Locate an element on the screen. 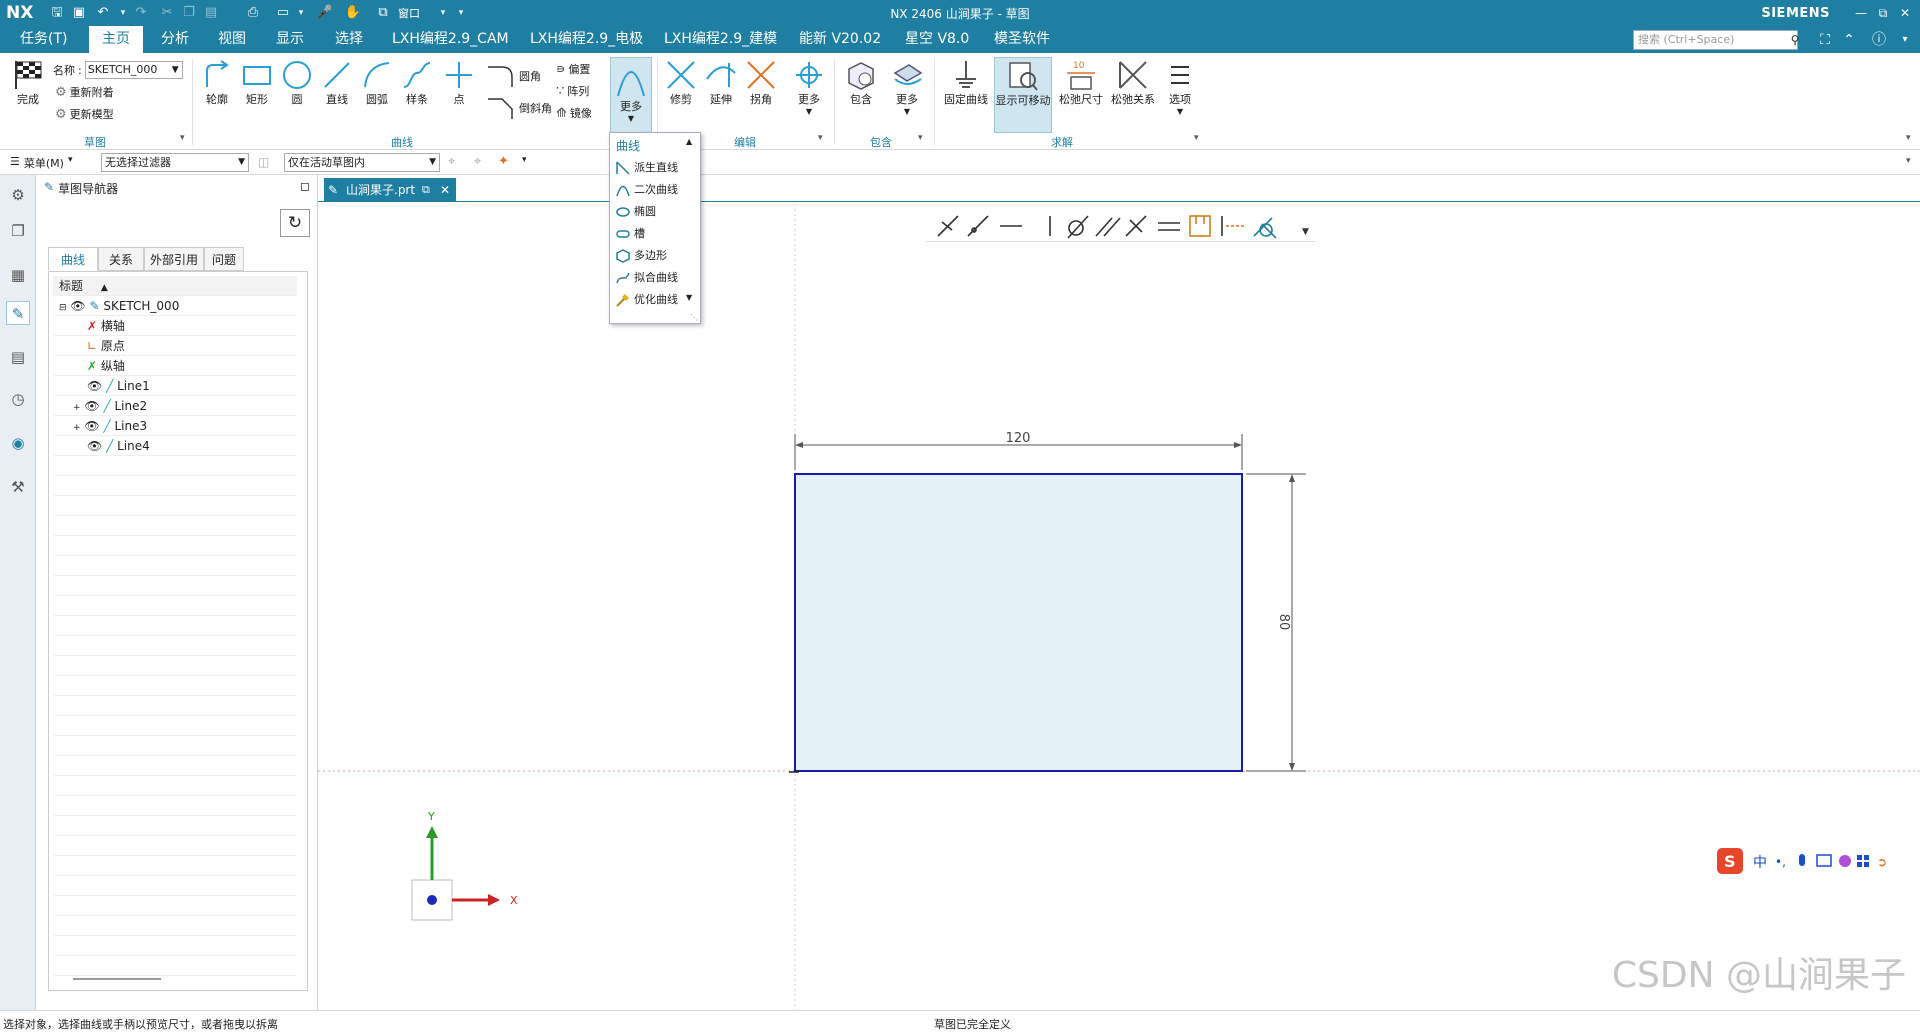  coincident-icon is located at coordinates (948, 226).